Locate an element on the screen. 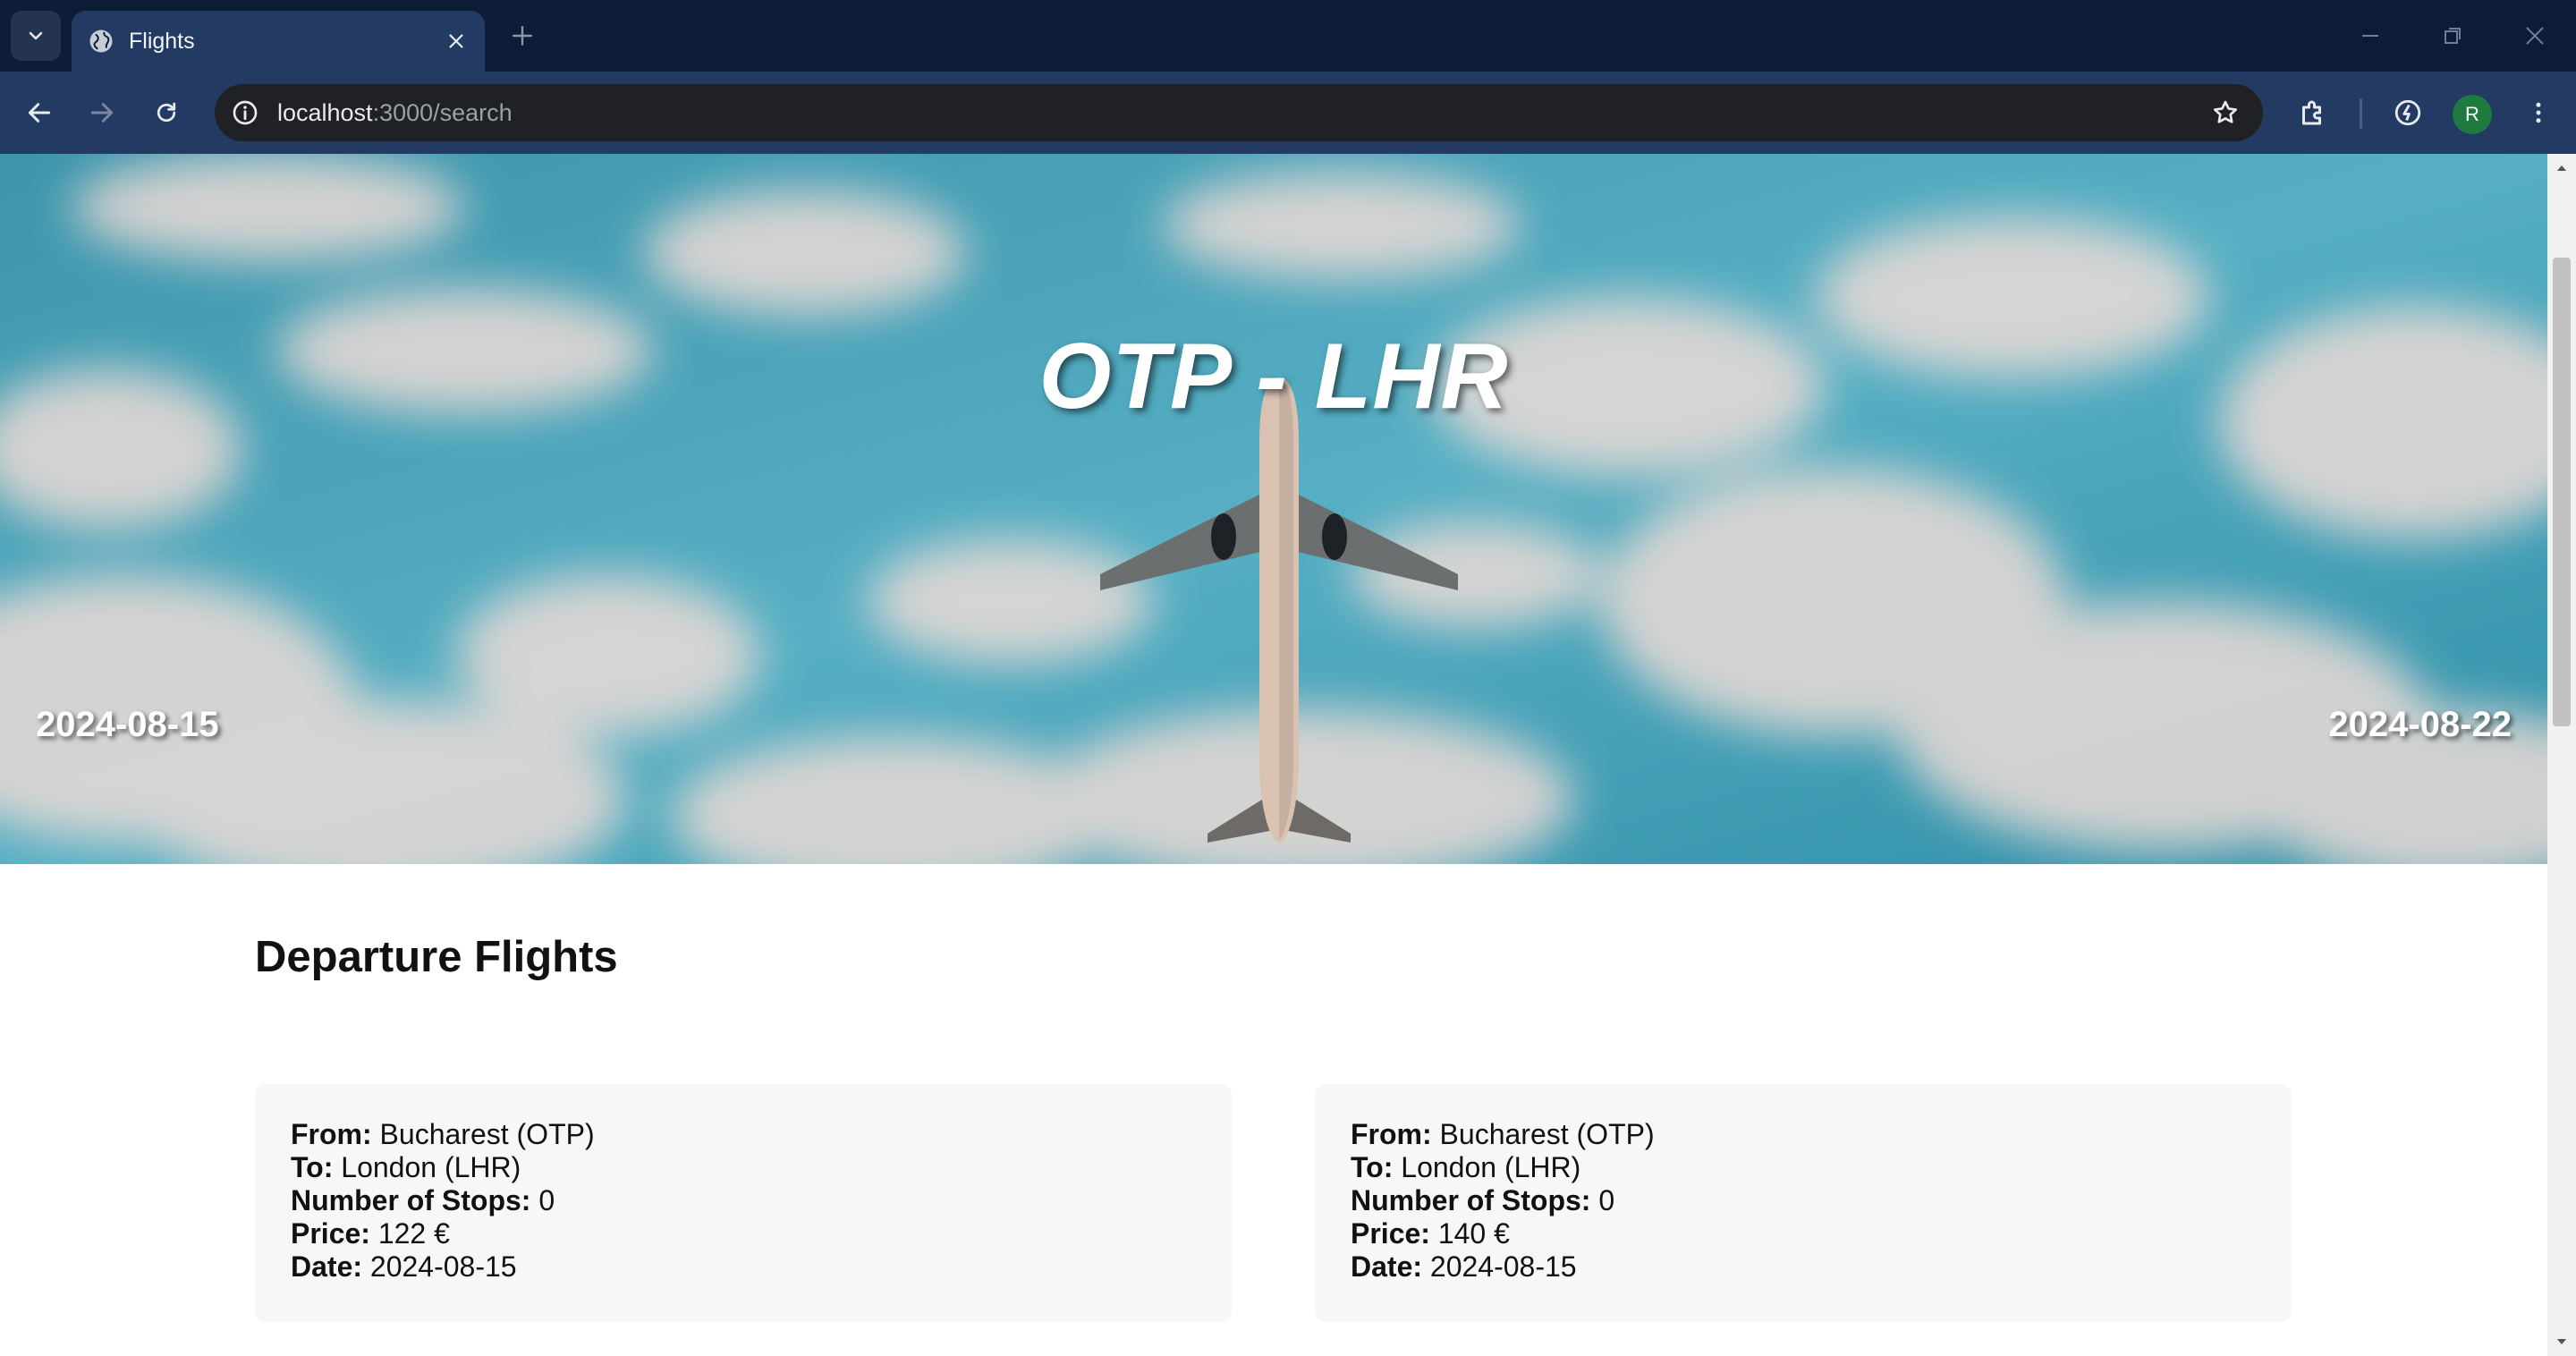 The height and width of the screenshot is (1356, 2576). new-tab-button is located at coordinates (522, 35).